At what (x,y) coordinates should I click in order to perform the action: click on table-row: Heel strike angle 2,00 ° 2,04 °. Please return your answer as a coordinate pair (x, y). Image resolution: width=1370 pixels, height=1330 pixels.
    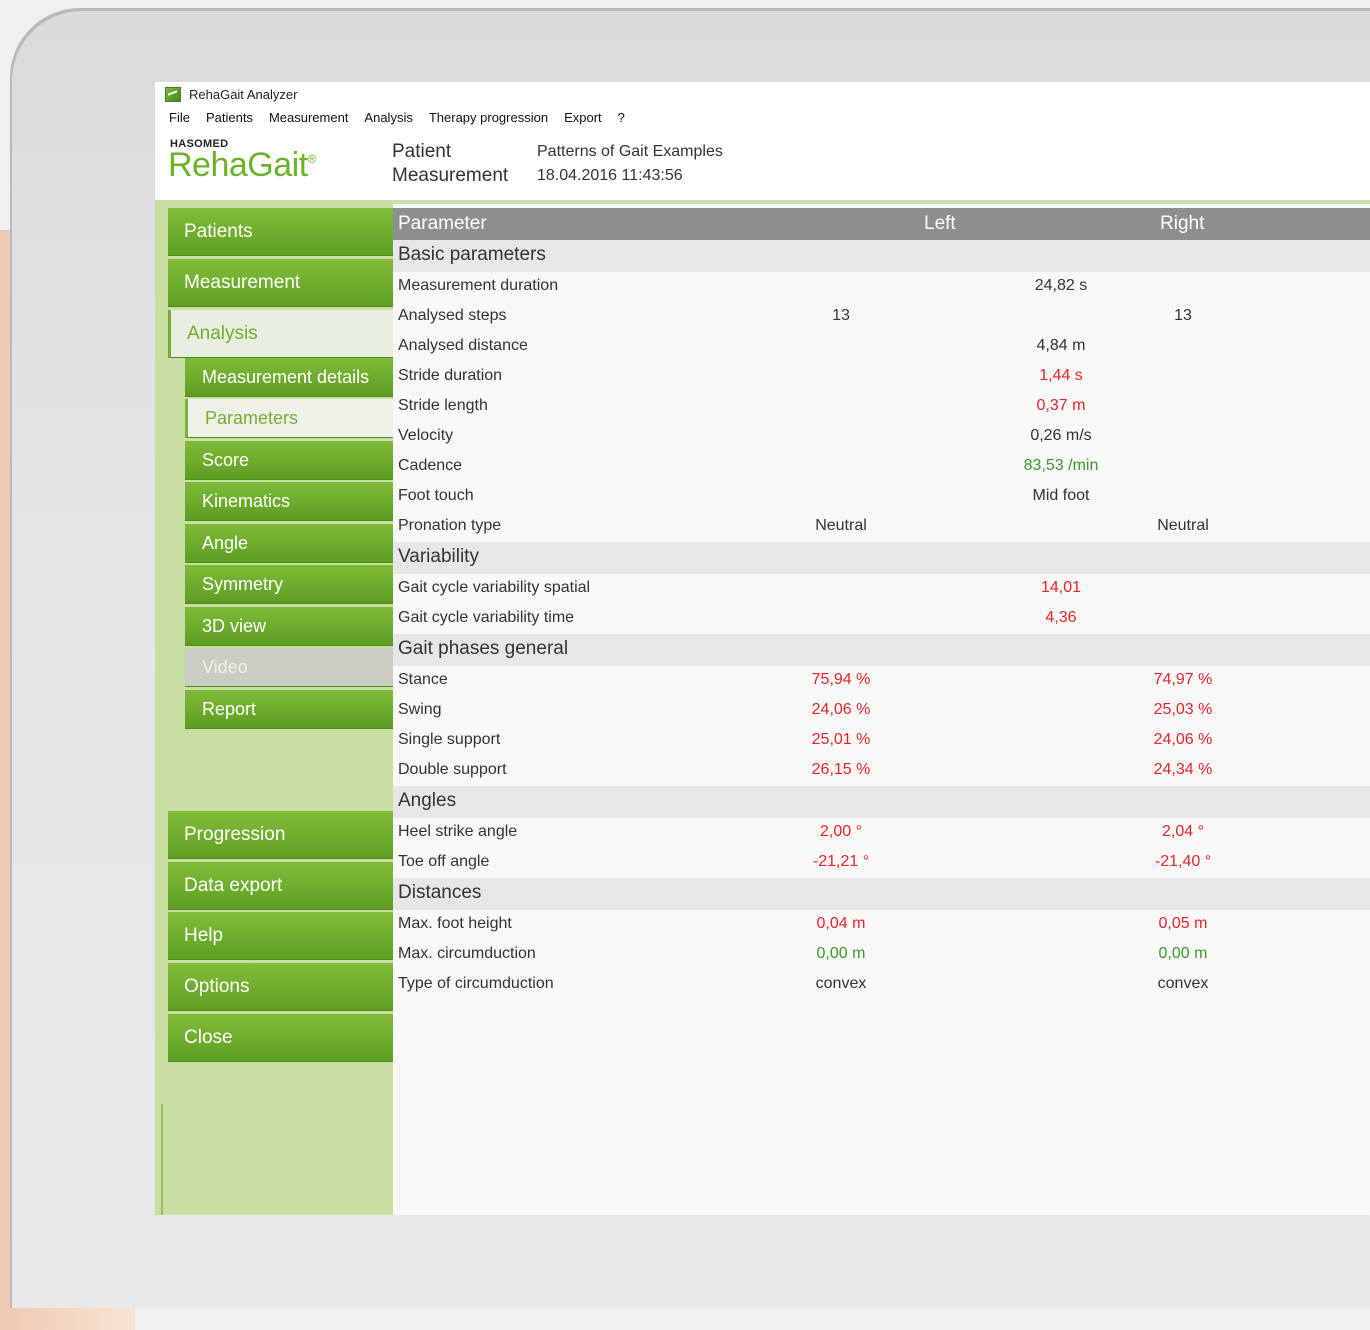
    Looking at the image, I should click on (881, 833).